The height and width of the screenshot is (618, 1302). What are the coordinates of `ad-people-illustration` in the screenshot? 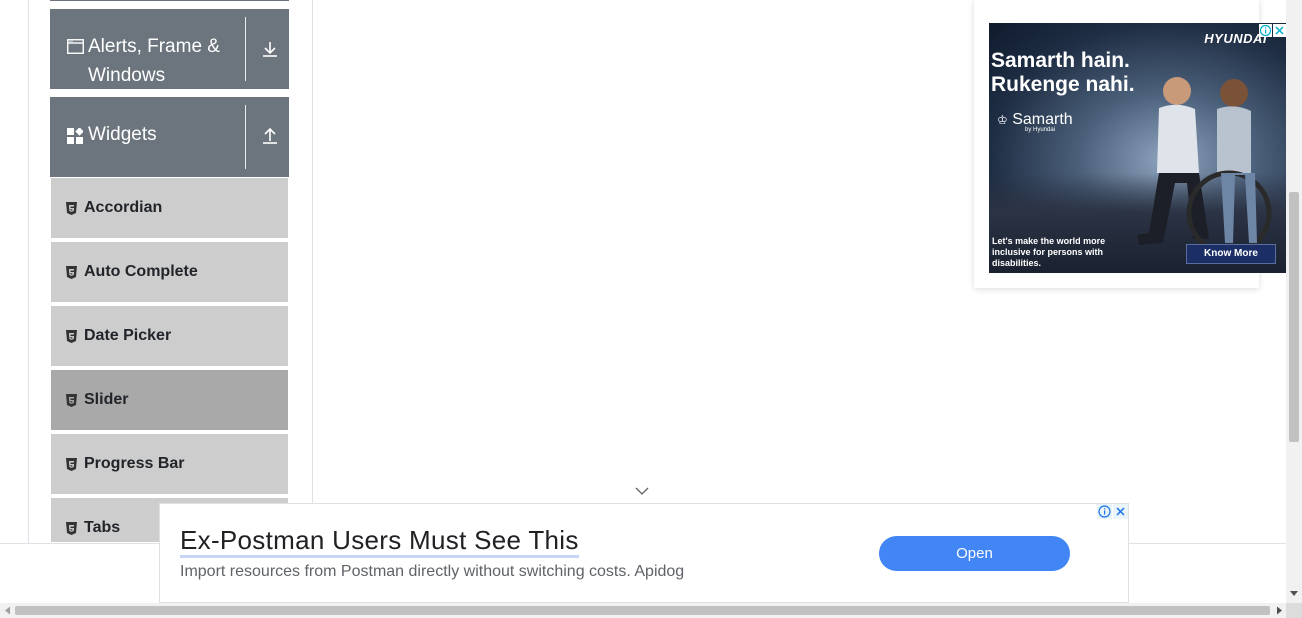 It's located at (1204, 166).